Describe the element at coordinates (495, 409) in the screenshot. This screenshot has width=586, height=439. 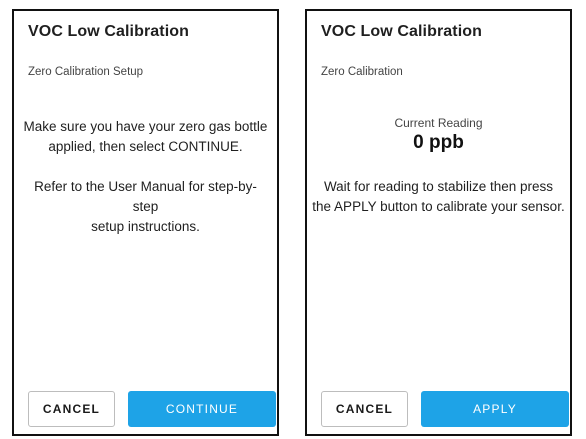
I see `apply-button: APPLY` at that location.